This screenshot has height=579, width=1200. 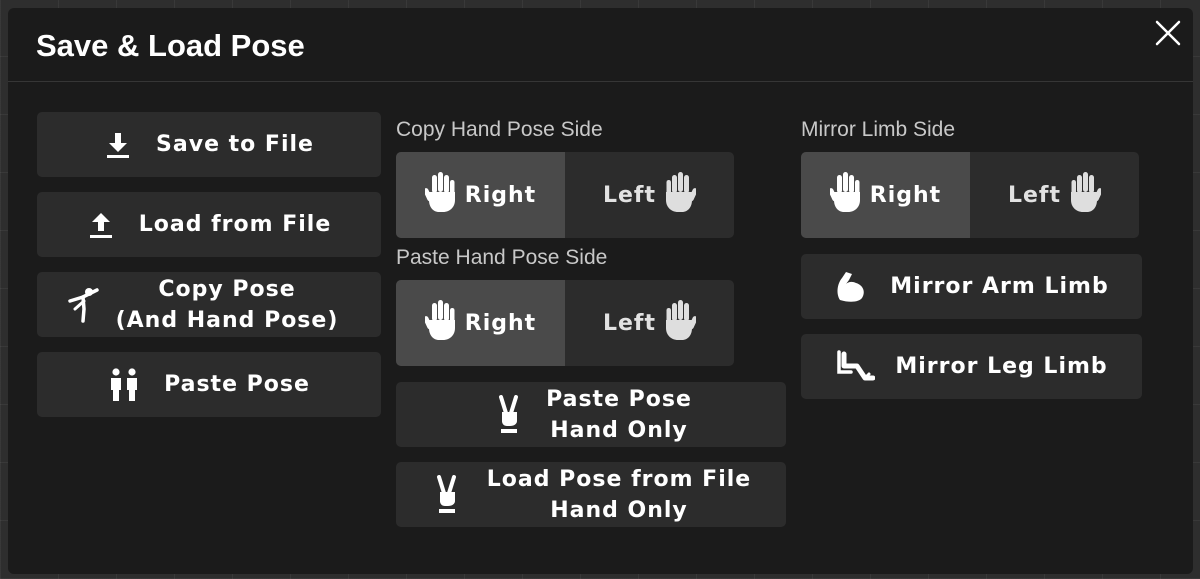 I want to click on load-pose-hand-only-button: Load Pose from File Hand Only, so click(x=591, y=494).